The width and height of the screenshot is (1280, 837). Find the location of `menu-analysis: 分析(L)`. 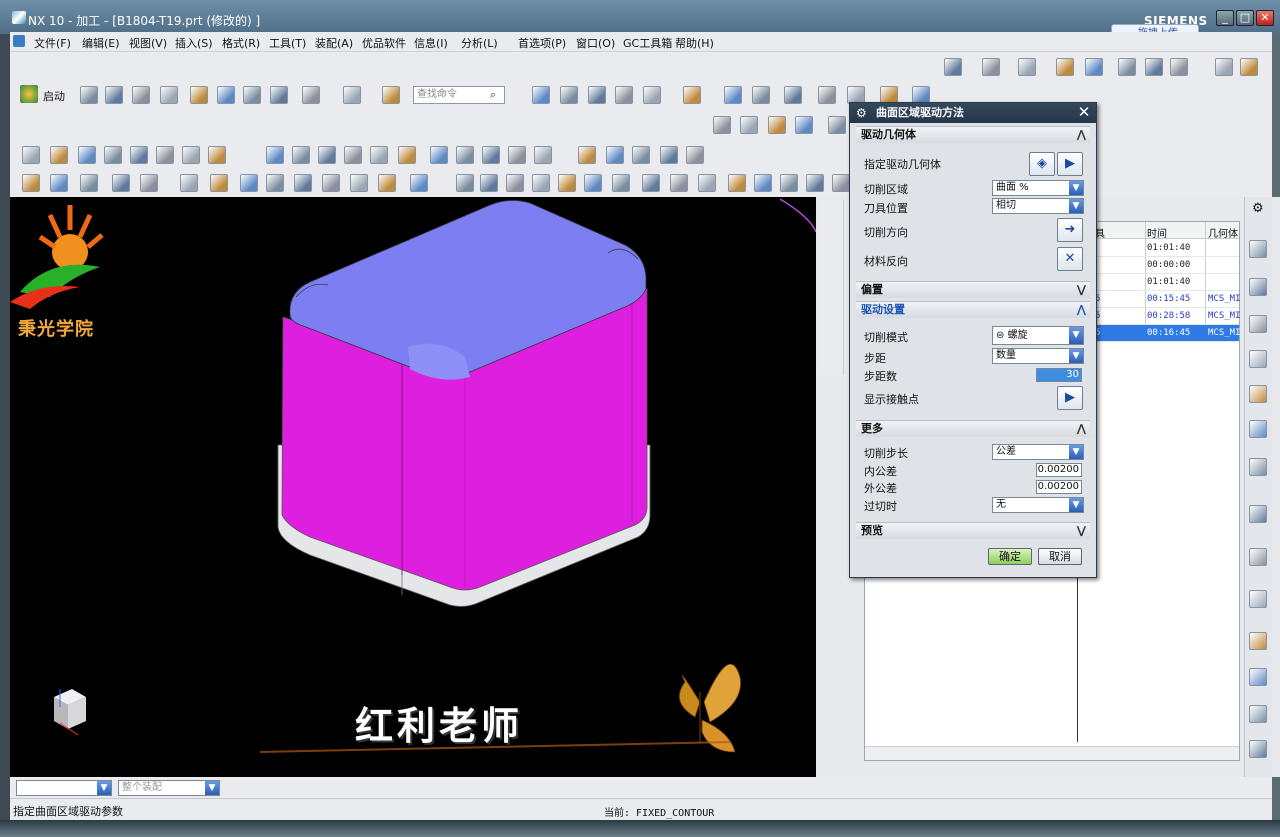

menu-analysis: 分析(L) is located at coordinates (479, 43).